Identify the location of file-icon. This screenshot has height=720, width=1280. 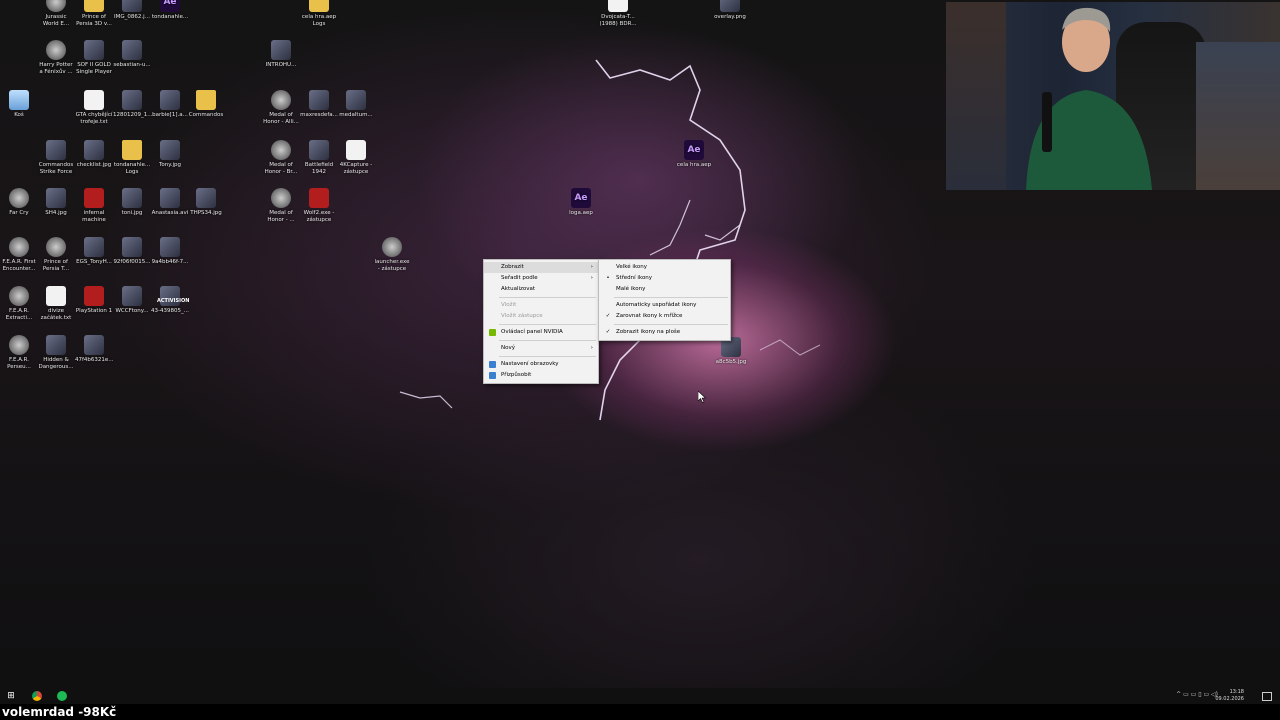
(56, 296).